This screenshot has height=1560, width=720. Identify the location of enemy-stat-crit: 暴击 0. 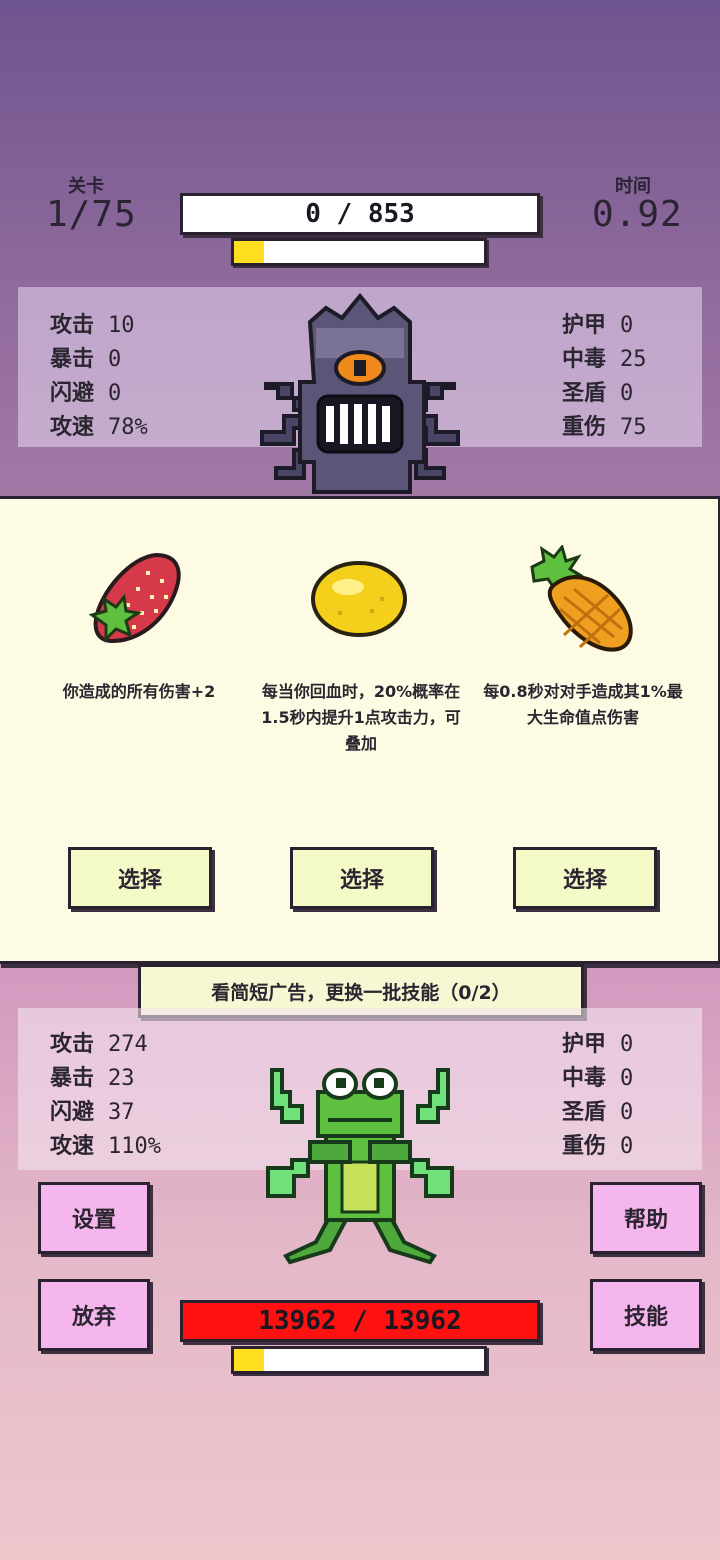
(86, 359).